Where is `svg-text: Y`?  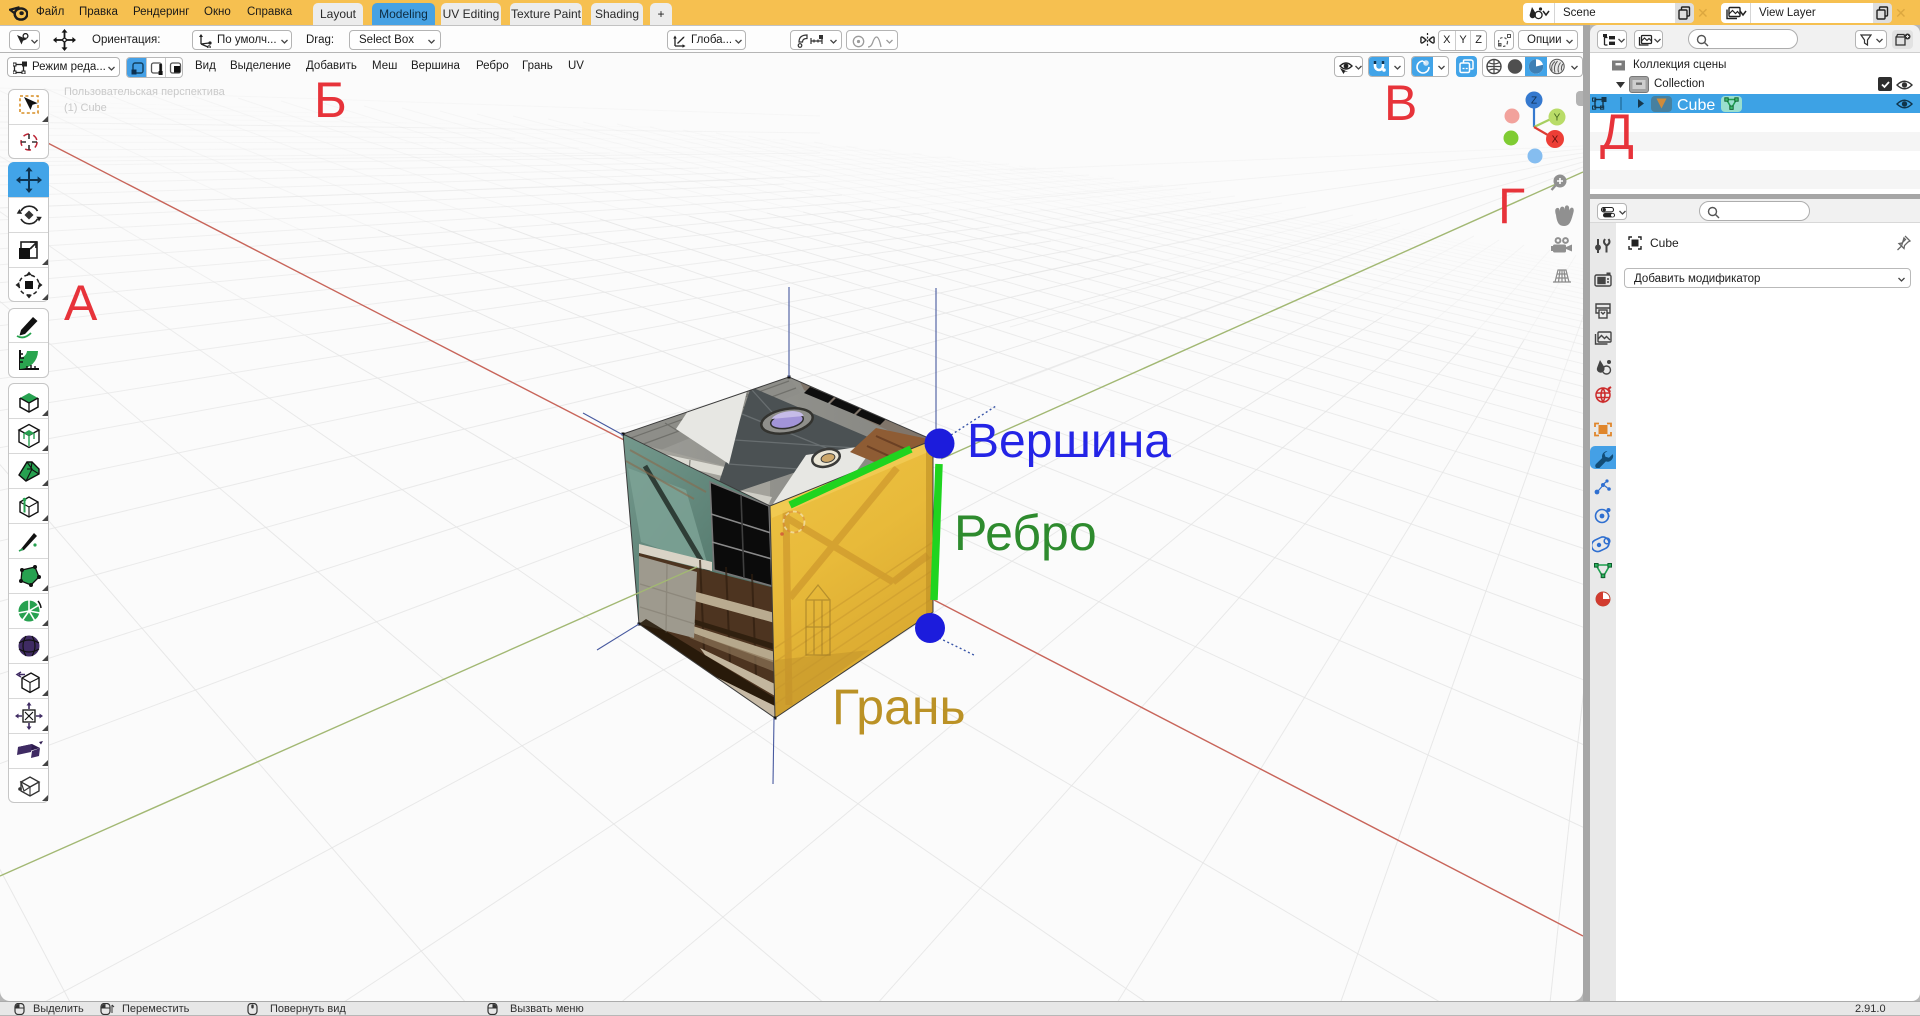 svg-text: Y is located at coordinates (1557, 118).